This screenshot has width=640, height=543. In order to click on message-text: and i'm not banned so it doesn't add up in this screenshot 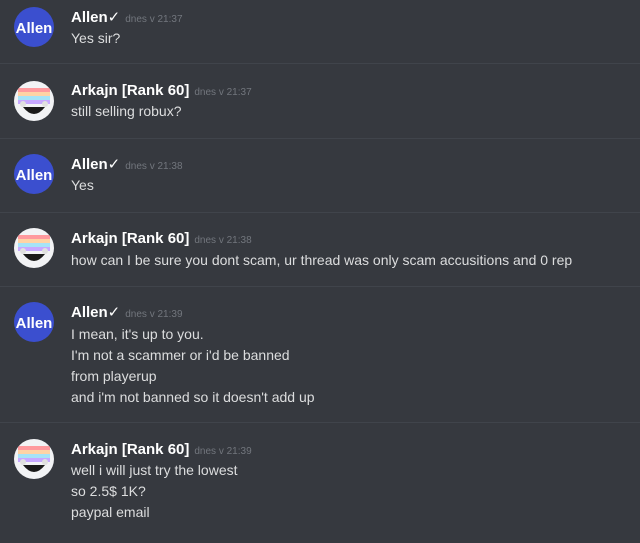, I will do `click(193, 397)`.